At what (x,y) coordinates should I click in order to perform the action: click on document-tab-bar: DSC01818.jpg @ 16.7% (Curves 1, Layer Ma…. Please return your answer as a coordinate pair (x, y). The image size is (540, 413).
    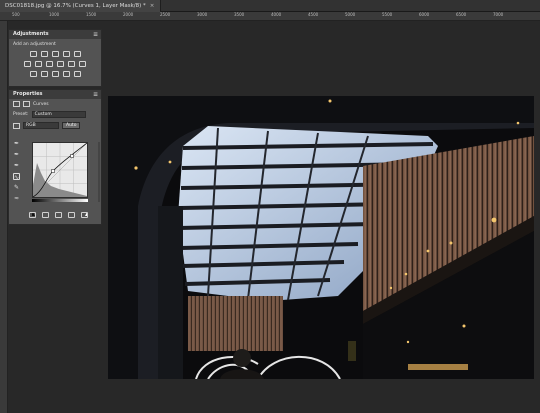
    Looking at the image, I should click on (270, 6).